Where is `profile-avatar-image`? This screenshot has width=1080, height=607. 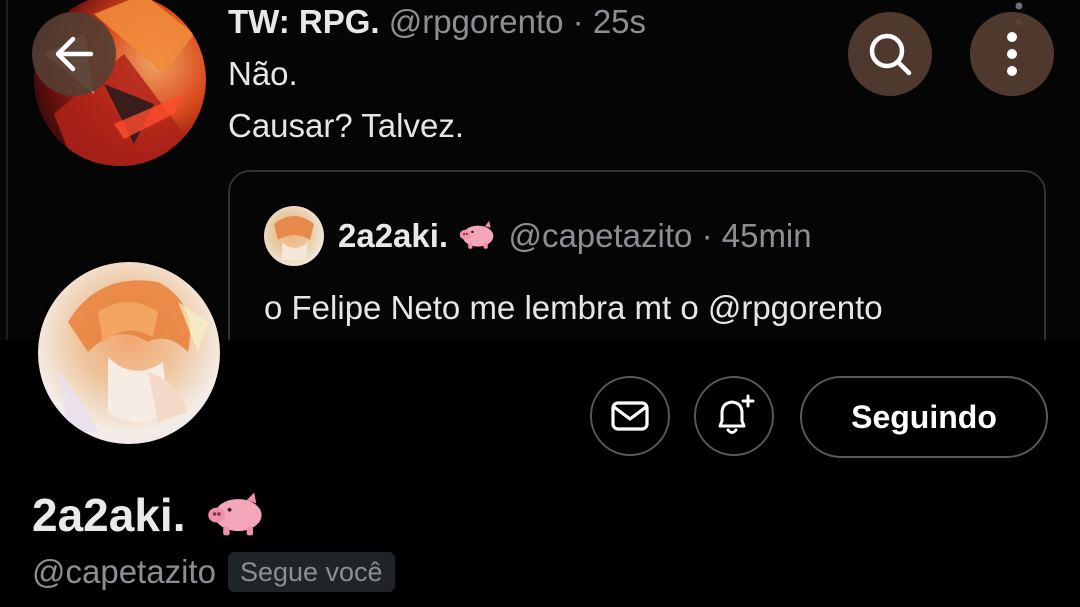
profile-avatar-image is located at coordinates (129, 353).